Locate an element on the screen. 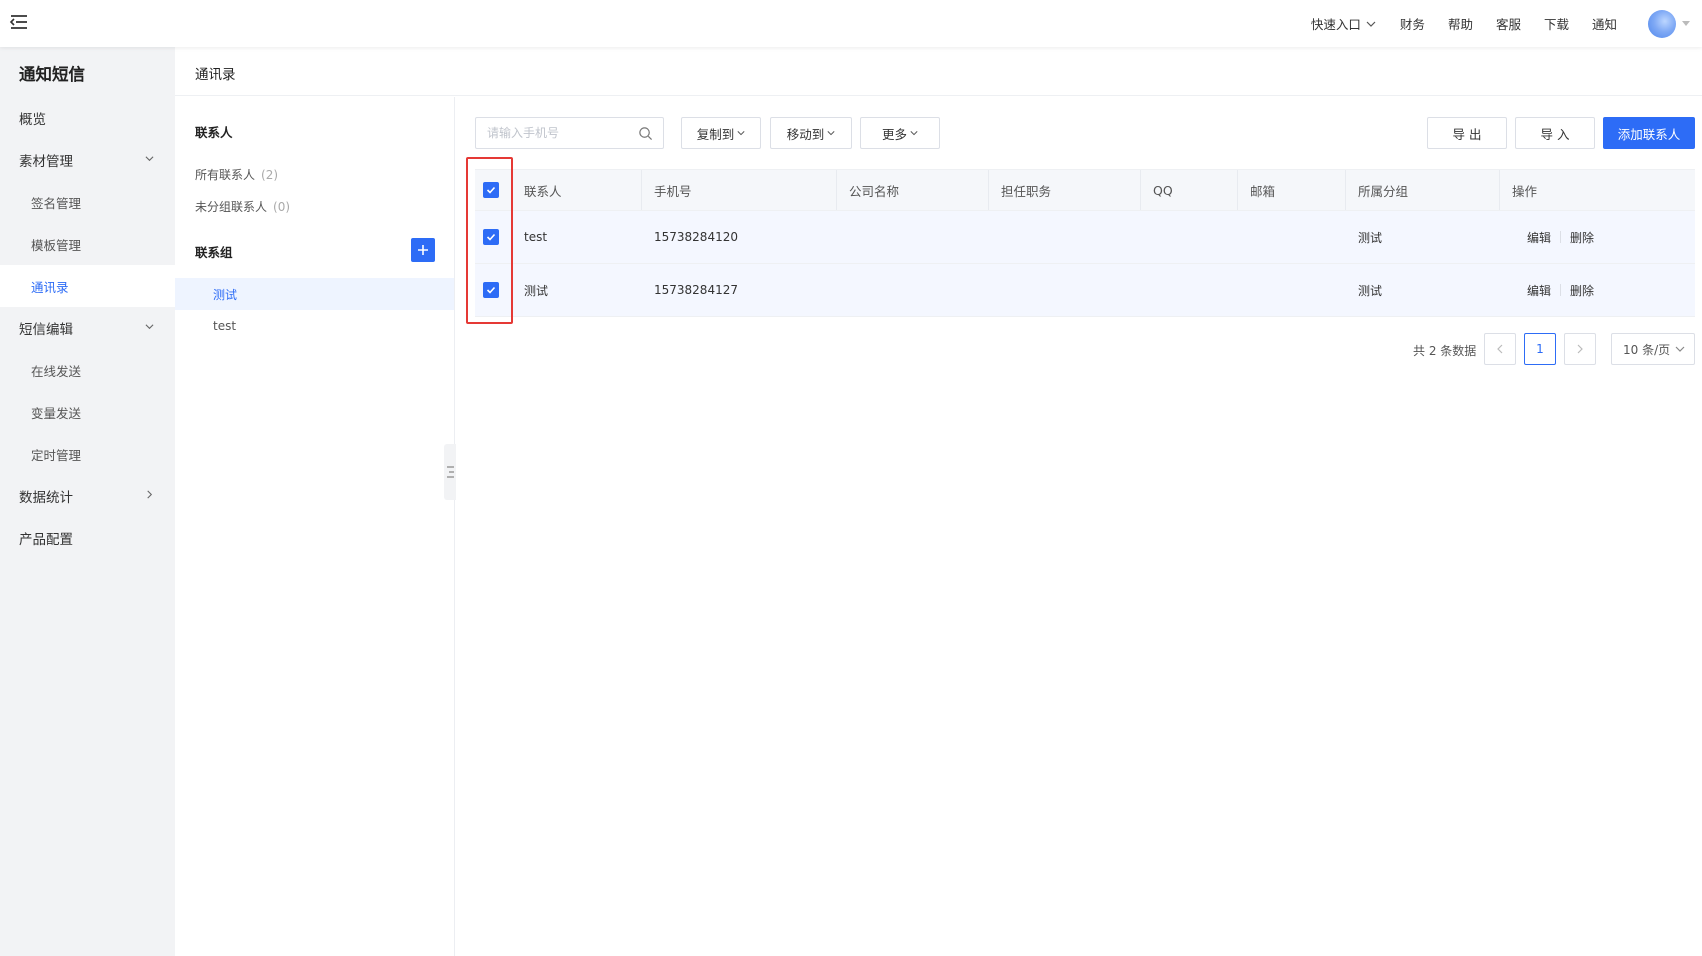 This screenshot has height=956, width=1702. column-header-job-title: 担任职务 is located at coordinates (1065, 190).